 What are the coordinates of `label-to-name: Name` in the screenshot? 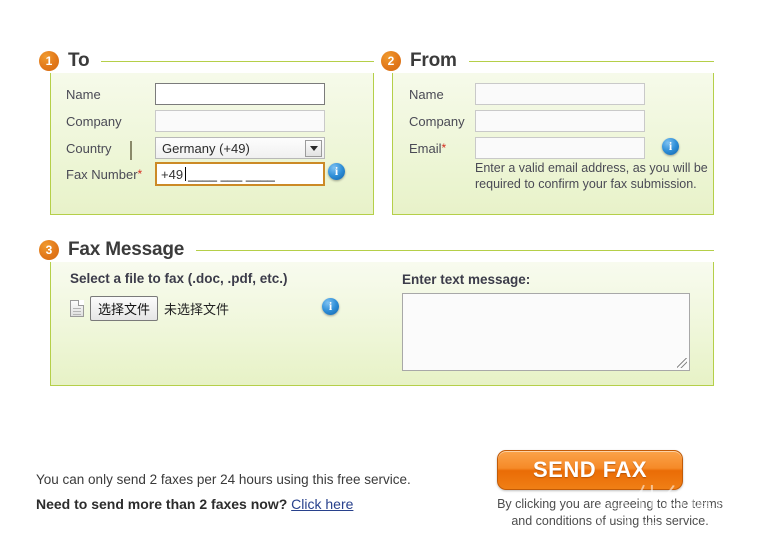 It's located at (83, 94).